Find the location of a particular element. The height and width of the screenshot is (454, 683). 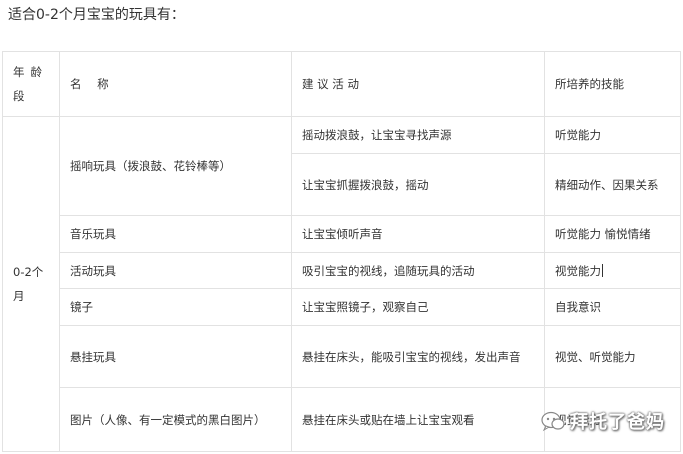

table-row: 镜子 让宝宝照镜子，观察自己 自我意识 is located at coordinates (342, 307).